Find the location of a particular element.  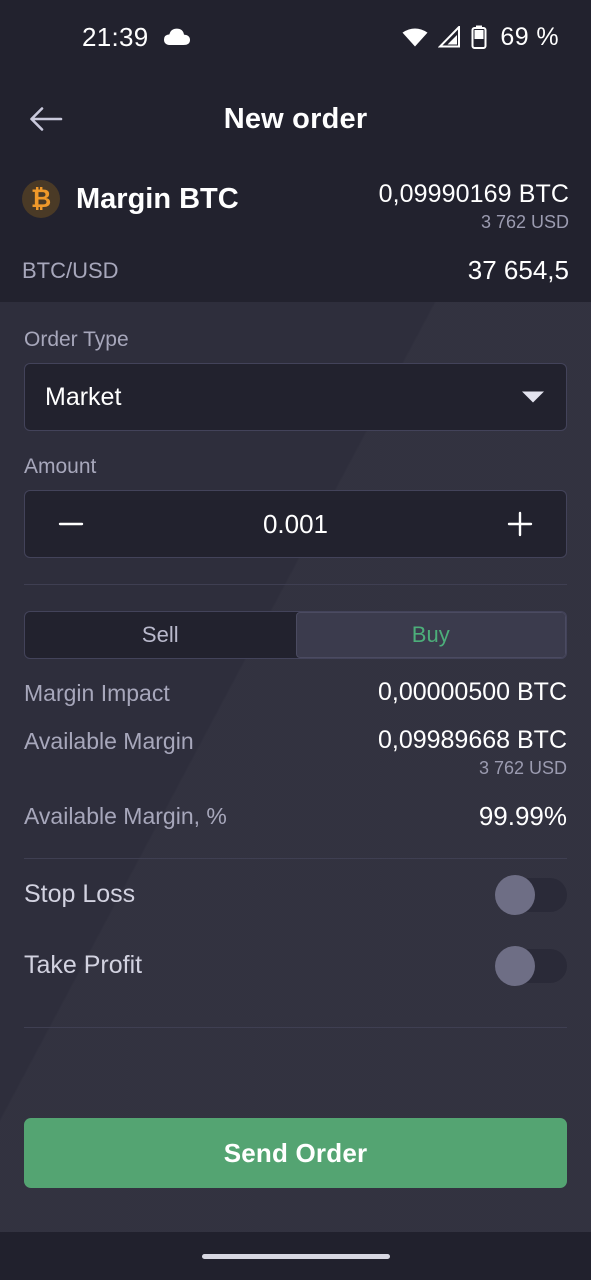

page-title: New order is located at coordinates (295, 118).